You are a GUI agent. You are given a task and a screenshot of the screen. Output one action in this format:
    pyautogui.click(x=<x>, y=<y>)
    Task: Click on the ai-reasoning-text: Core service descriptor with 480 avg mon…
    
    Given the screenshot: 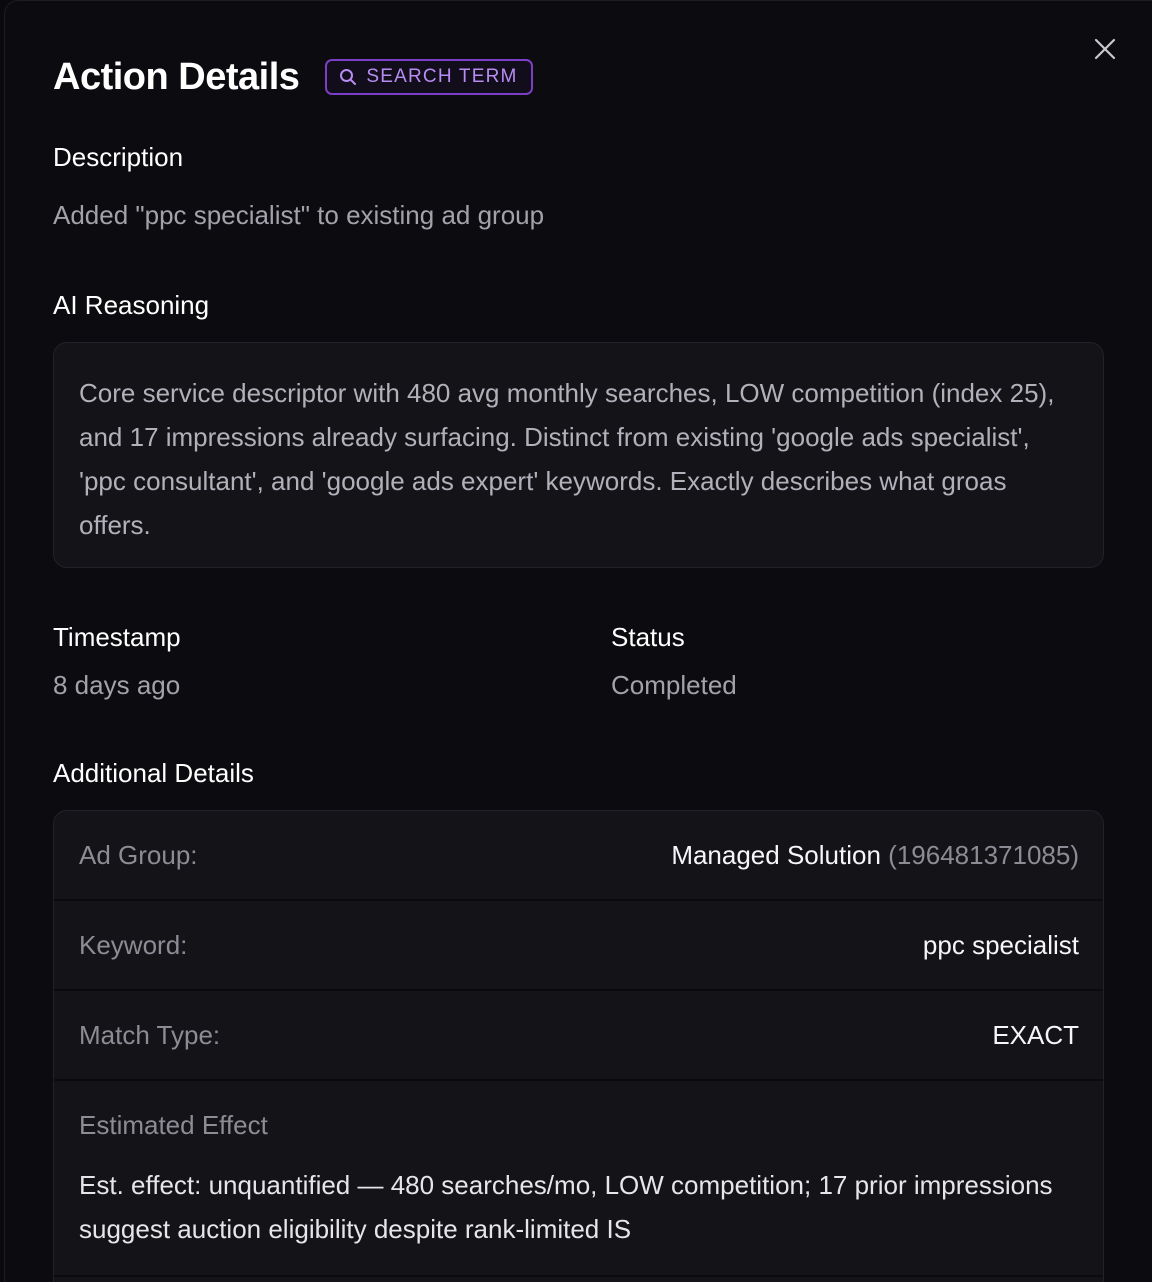 What is the action you would take?
    pyautogui.click(x=567, y=459)
    